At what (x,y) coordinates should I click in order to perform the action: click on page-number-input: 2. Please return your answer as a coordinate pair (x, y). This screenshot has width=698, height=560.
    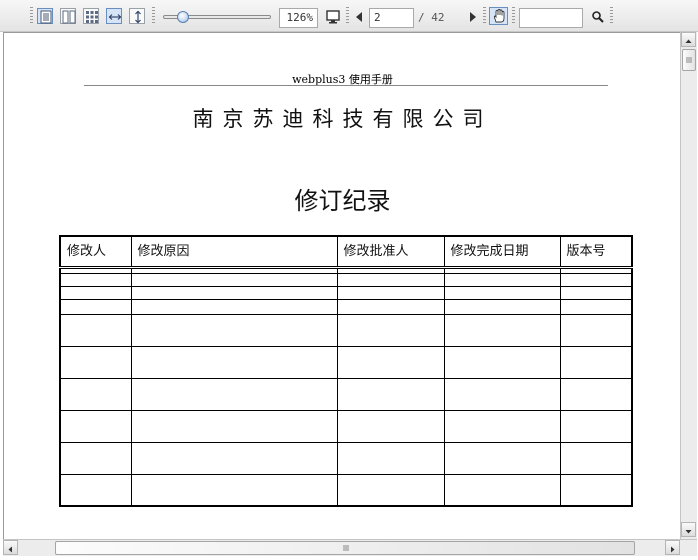
    Looking at the image, I should click on (391, 18).